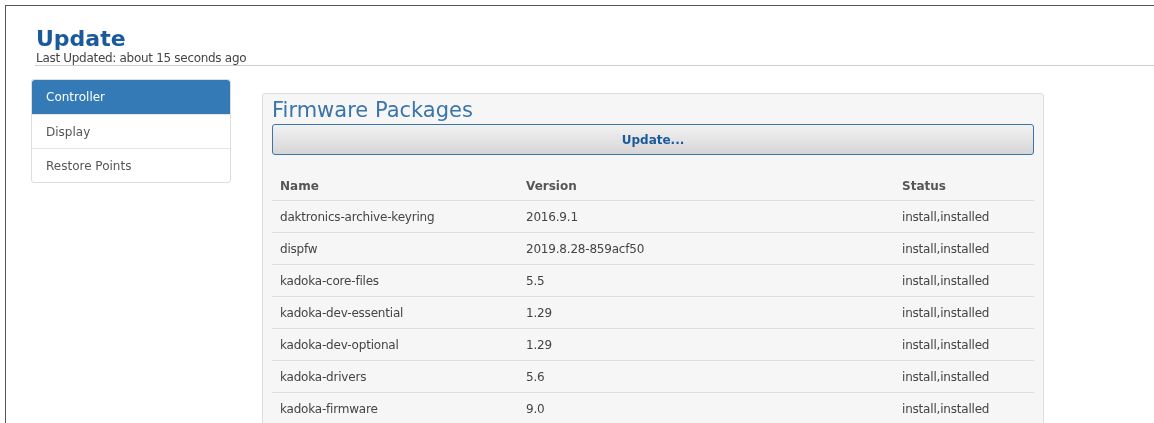 This screenshot has width=1154, height=423. I want to click on table-cell-text: 2019.8.28-859acf50, so click(586, 249).